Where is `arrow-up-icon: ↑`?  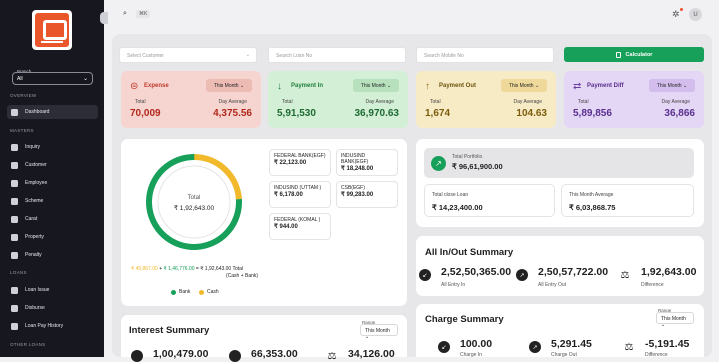
arrow-up-icon: ↑ is located at coordinates (427, 86).